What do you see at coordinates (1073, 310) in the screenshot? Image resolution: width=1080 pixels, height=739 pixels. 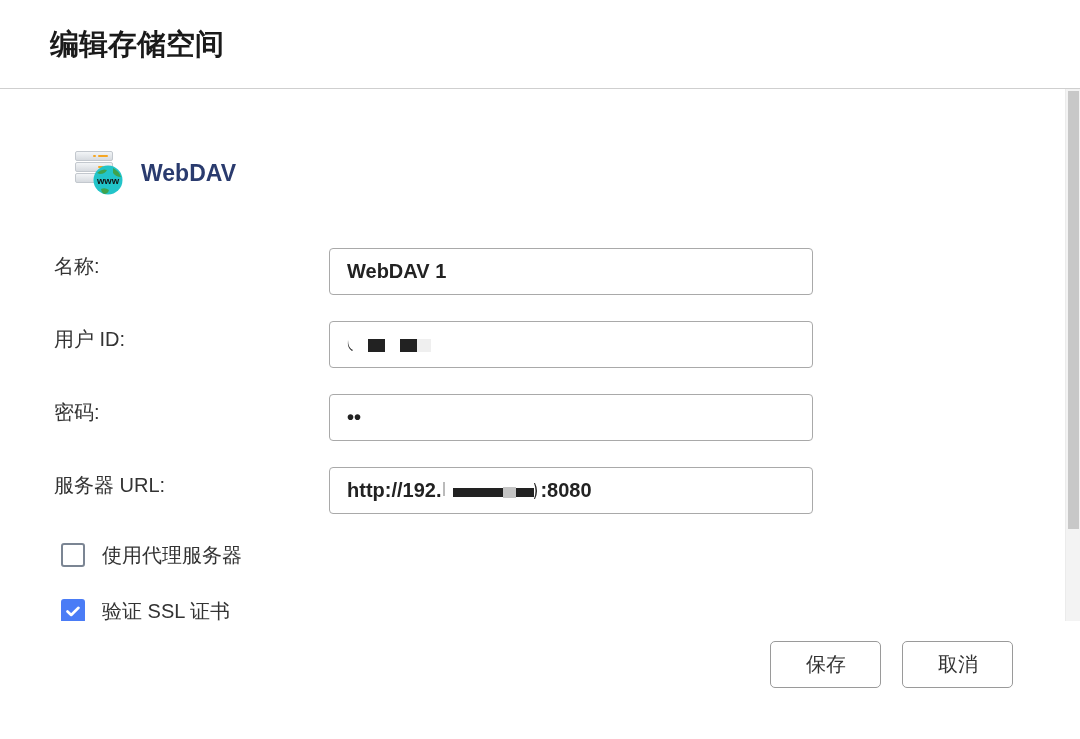 I see `scrollbar-thumb` at bounding box center [1073, 310].